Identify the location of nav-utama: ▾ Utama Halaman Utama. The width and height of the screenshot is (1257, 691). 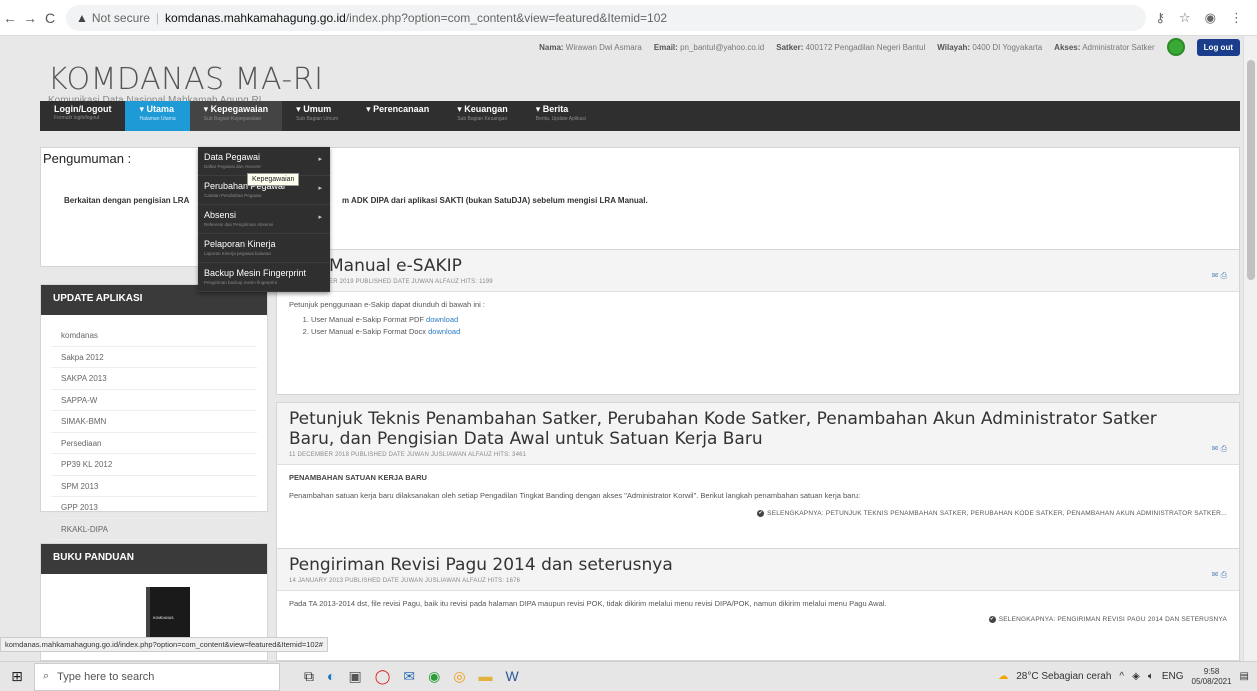
(157, 116).